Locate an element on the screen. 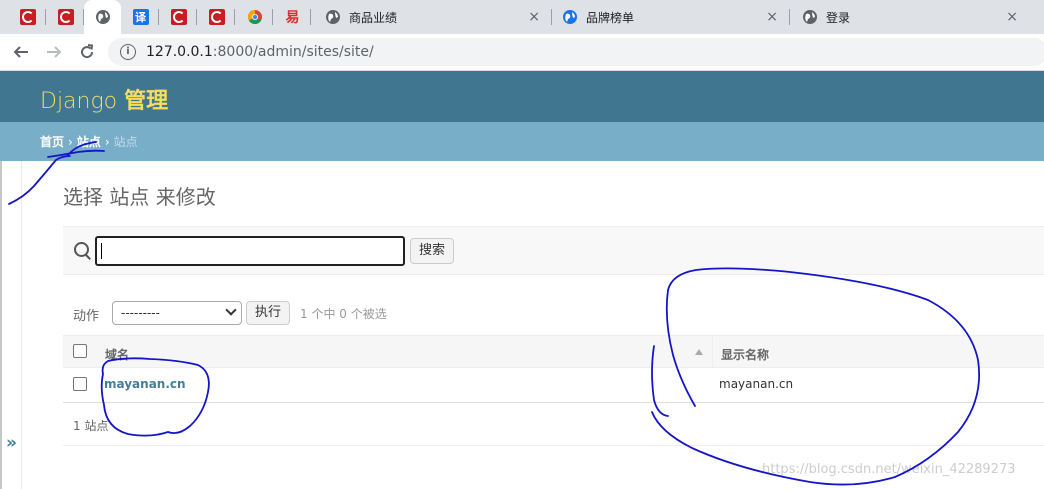 This screenshot has height=489, width=1044. search-icon is located at coordinates (81, 249).